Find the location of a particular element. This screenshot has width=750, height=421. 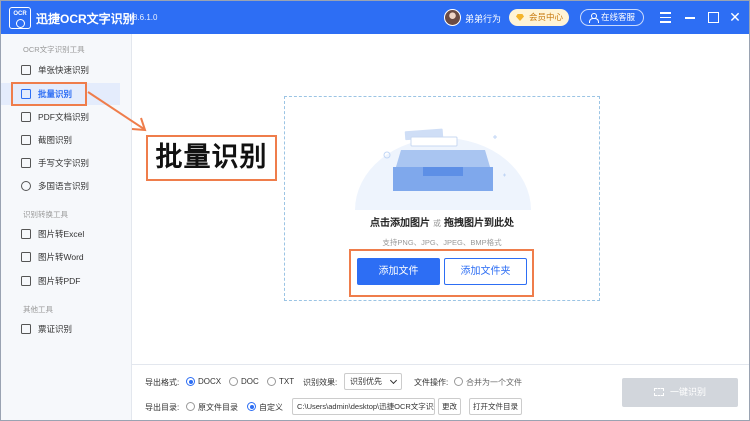

add-file-button: 添加文件 is located at coordinates (398, 271).